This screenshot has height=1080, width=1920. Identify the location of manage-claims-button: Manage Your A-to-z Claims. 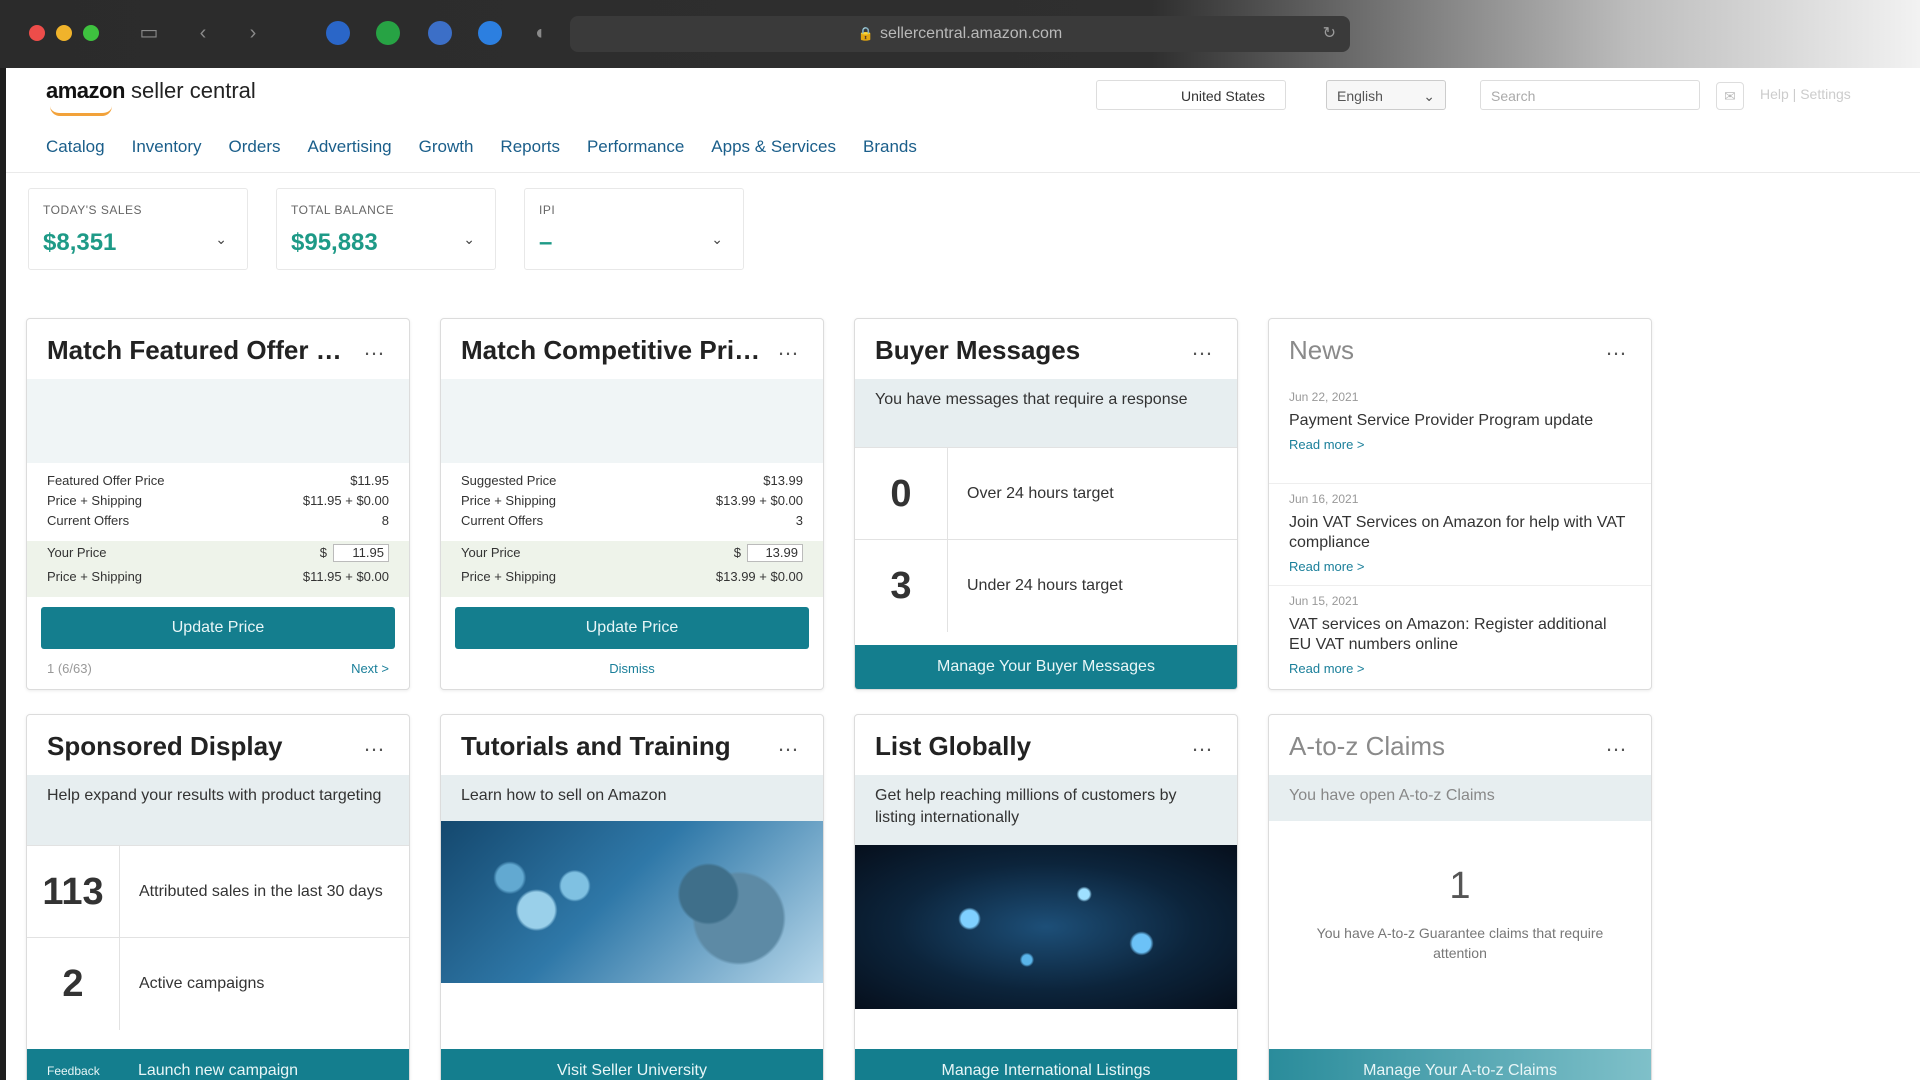
(1460, 1064).